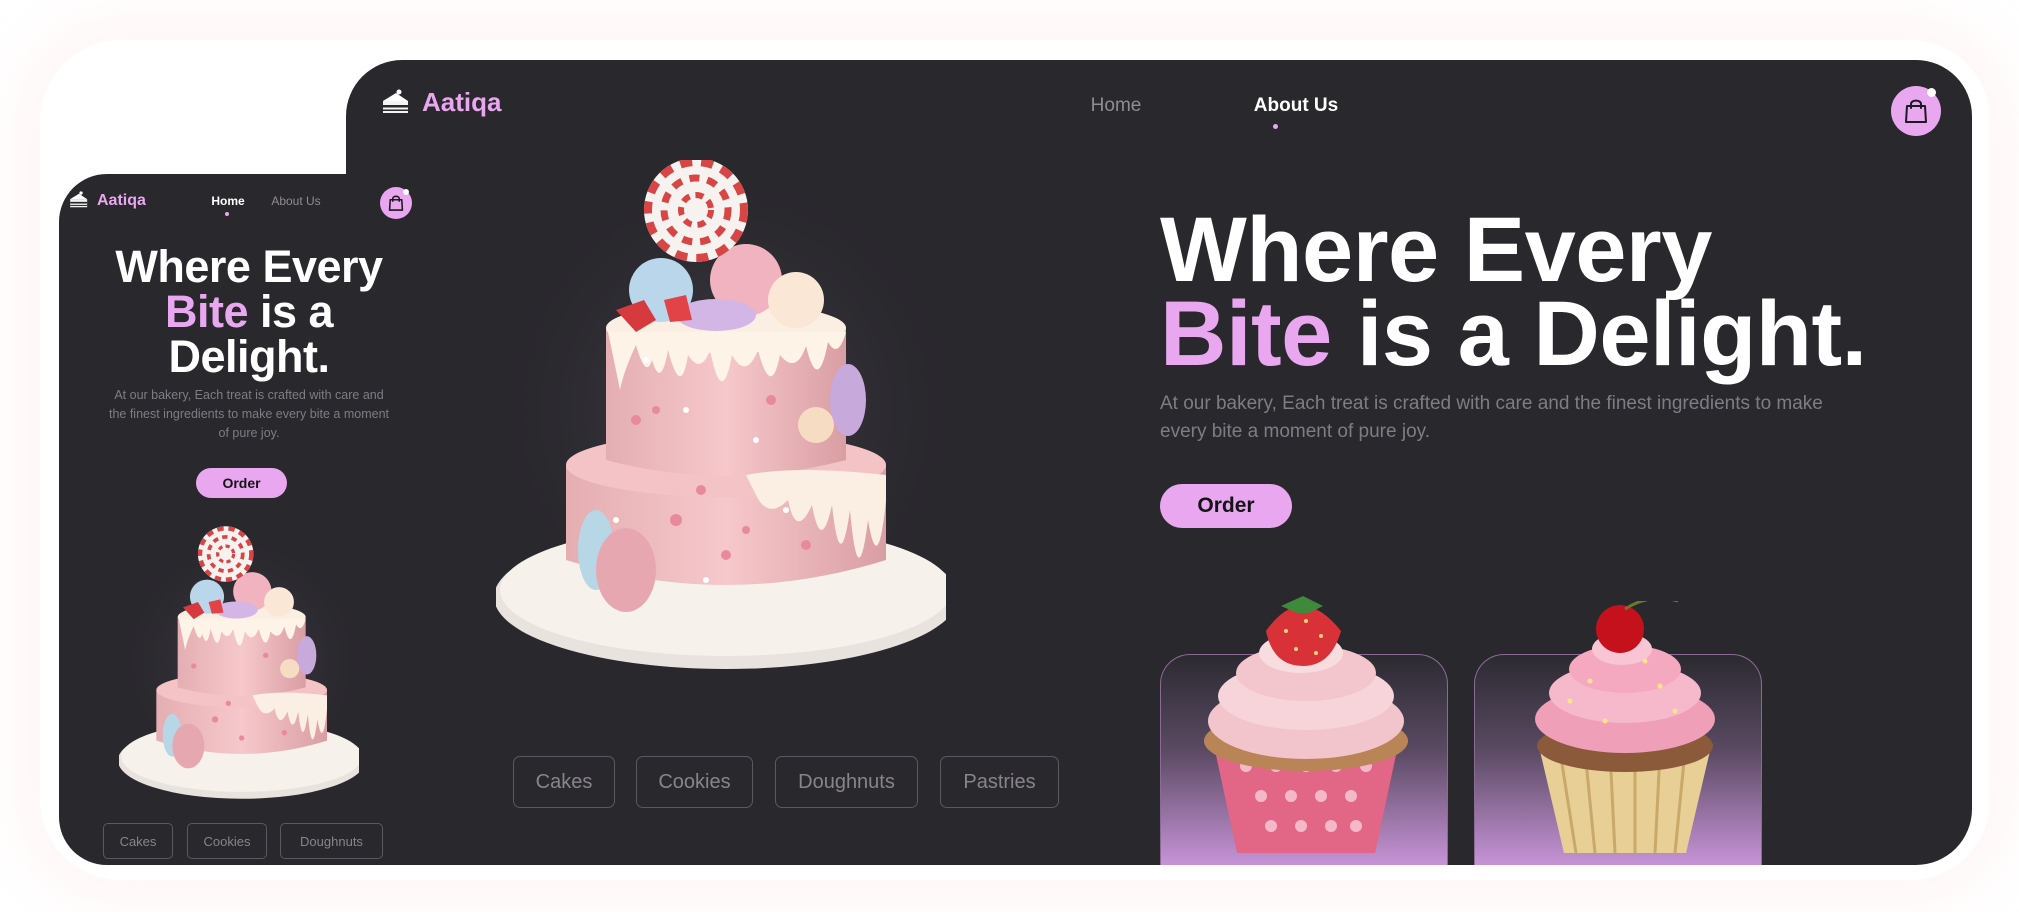 This screenshot has height=912, width=2019. I want to click on hero-title: Where Every Bite is a Delight., so click(1513, 289).